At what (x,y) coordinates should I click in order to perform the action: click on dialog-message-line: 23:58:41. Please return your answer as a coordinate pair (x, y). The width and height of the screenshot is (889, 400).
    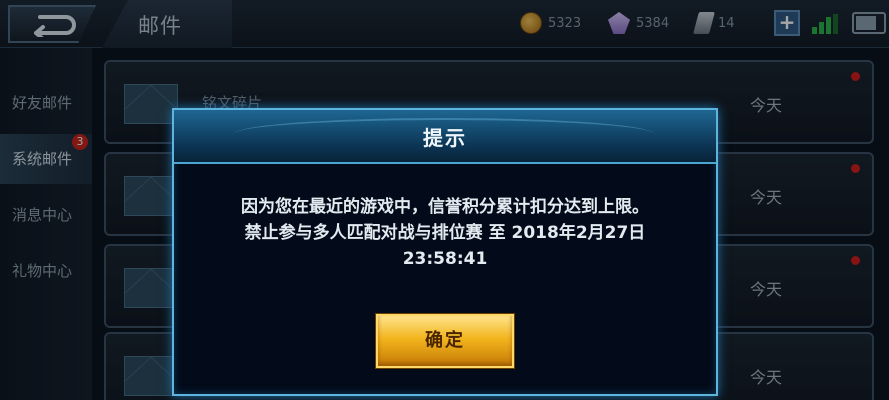
    Looking at the image, I should click on (445, 259).